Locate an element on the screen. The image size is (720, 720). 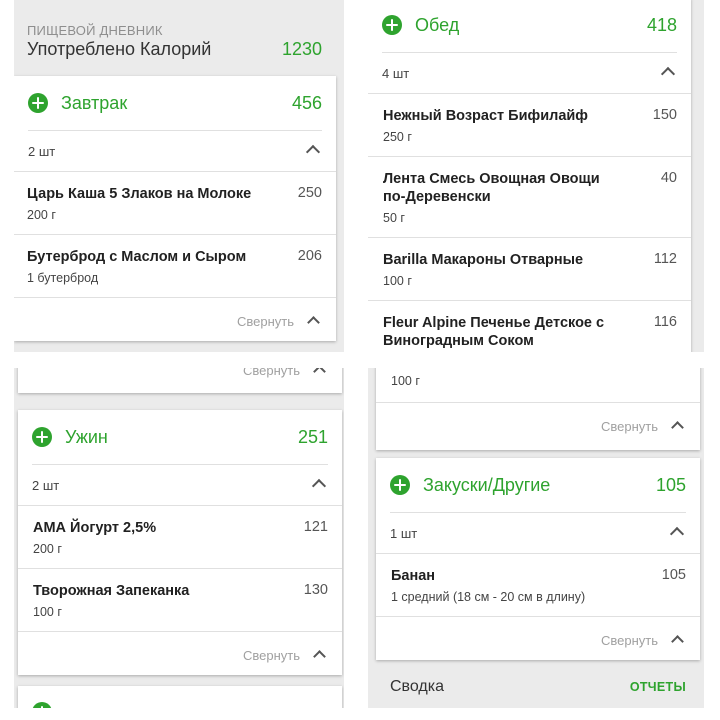
food-item: Нежный Возраст Бифилайф 150 250 г is located at coordinates (529, 124).